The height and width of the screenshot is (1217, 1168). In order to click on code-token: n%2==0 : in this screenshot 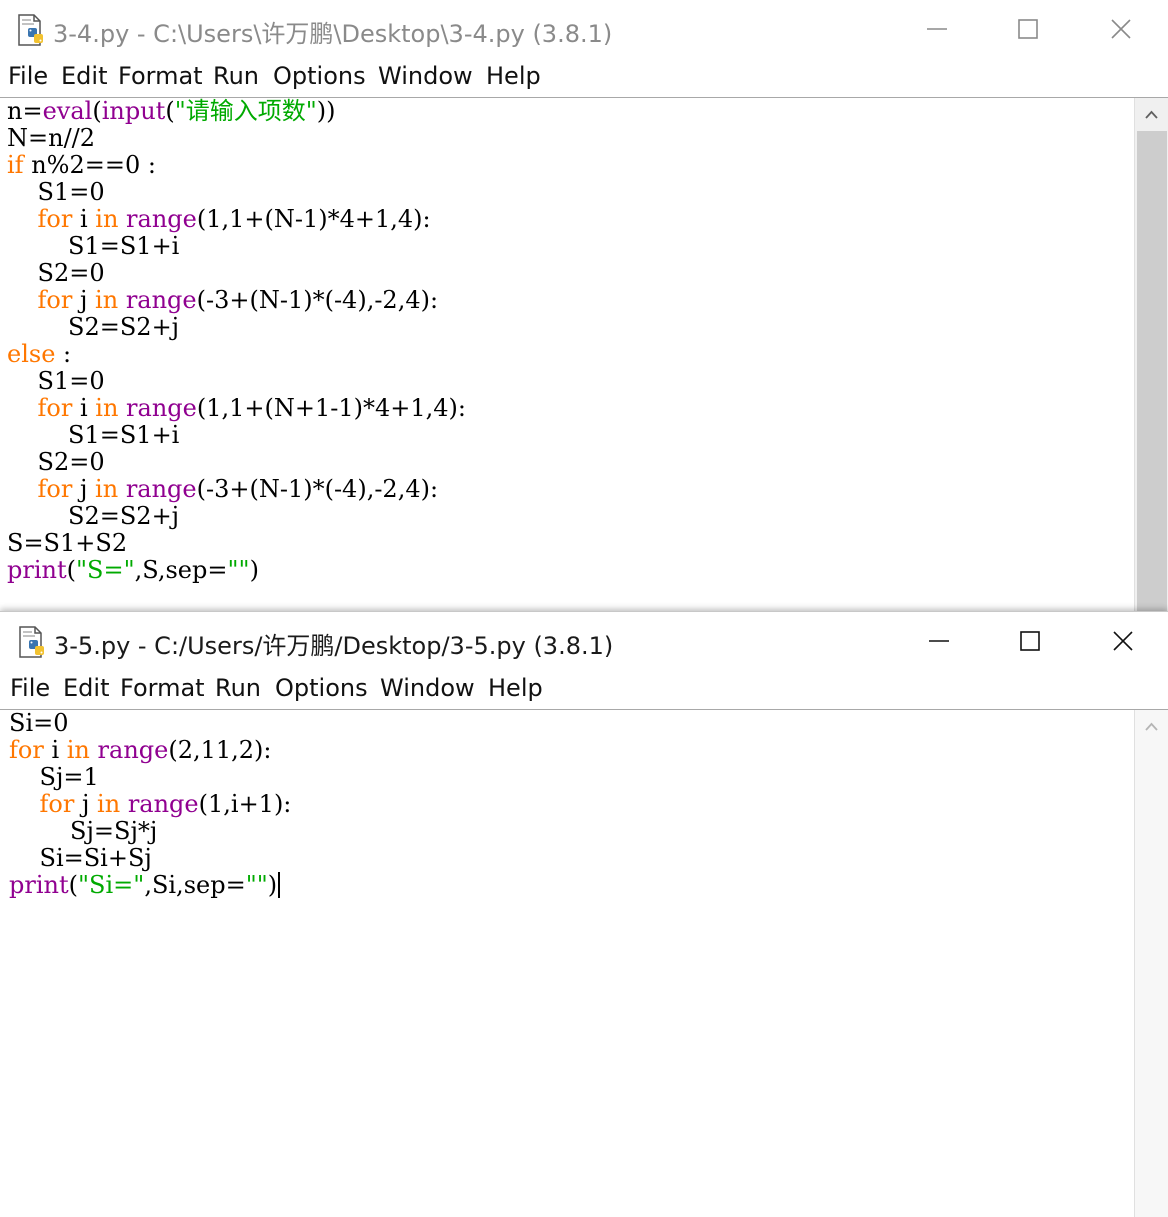, I will do `click(89, 165)`.